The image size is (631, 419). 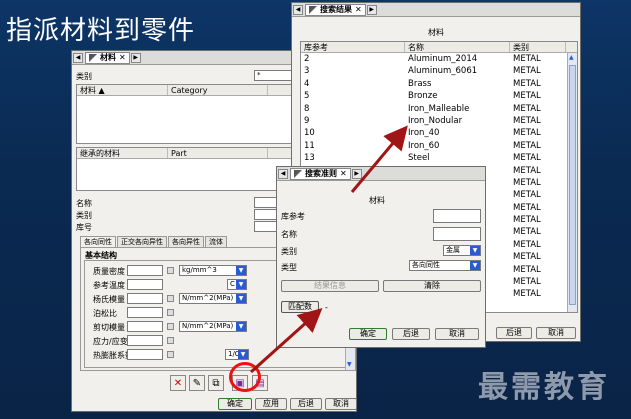 I want to click on table-row: 5 Bronze METAL, so click(x=439, y=96).